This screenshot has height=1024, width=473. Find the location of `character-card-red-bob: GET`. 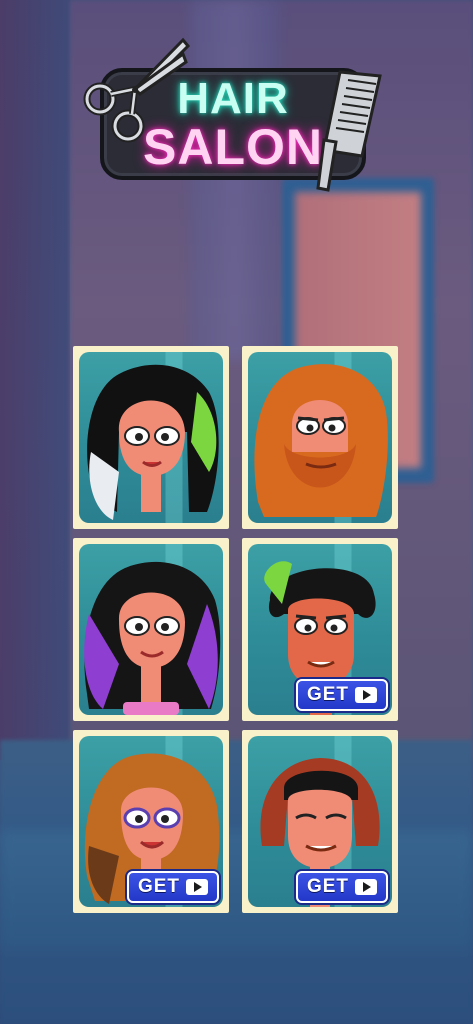

character-card-red-bob: GET is located at coordinates (320, 821).